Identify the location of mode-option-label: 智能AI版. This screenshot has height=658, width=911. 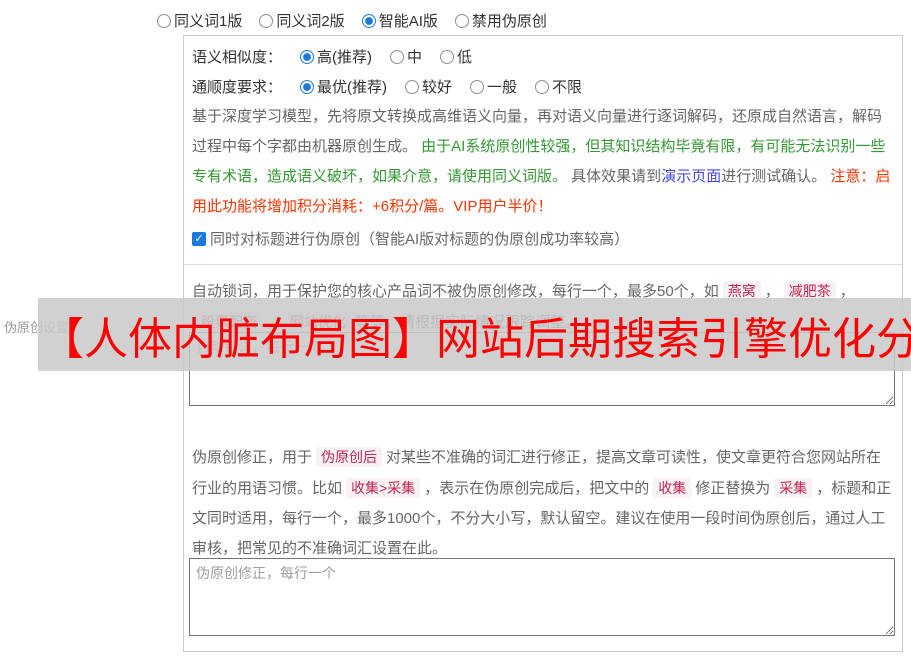
(408, 21).